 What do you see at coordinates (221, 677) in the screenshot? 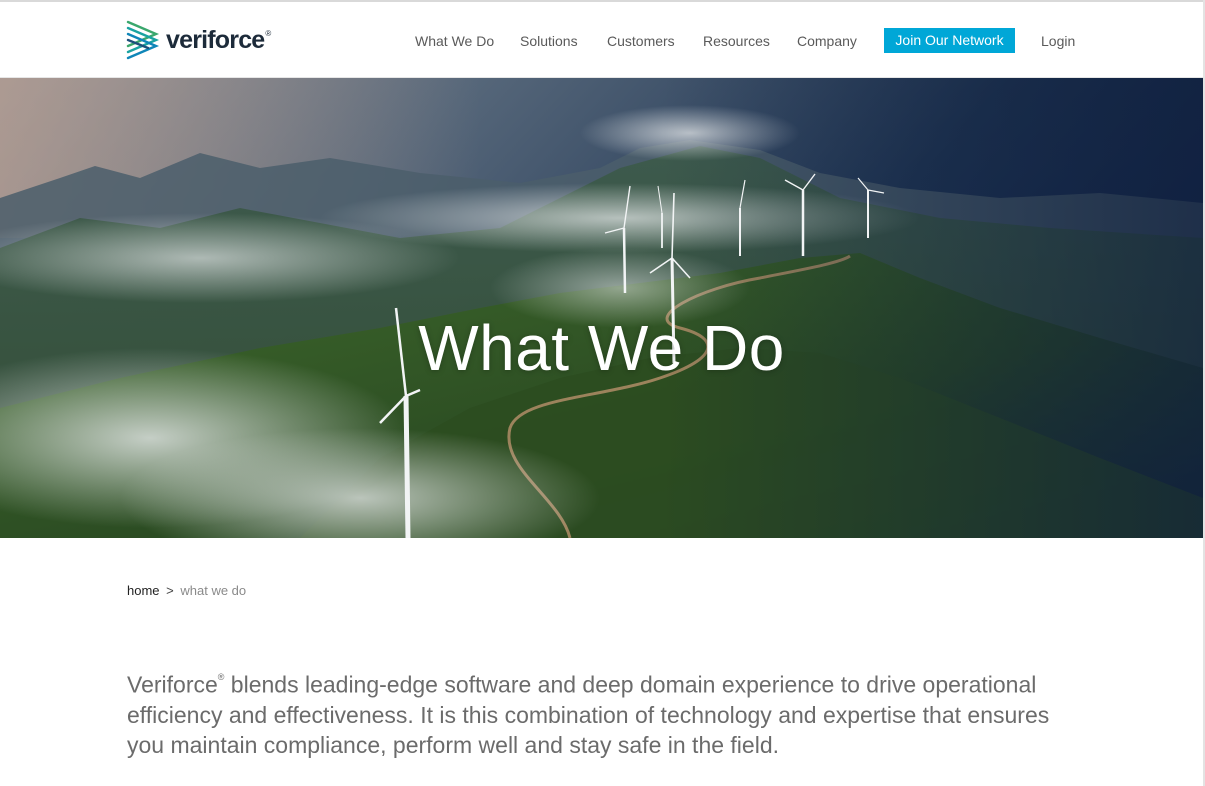
I see `registered-mark: ®` at bounding box center [221, 677].